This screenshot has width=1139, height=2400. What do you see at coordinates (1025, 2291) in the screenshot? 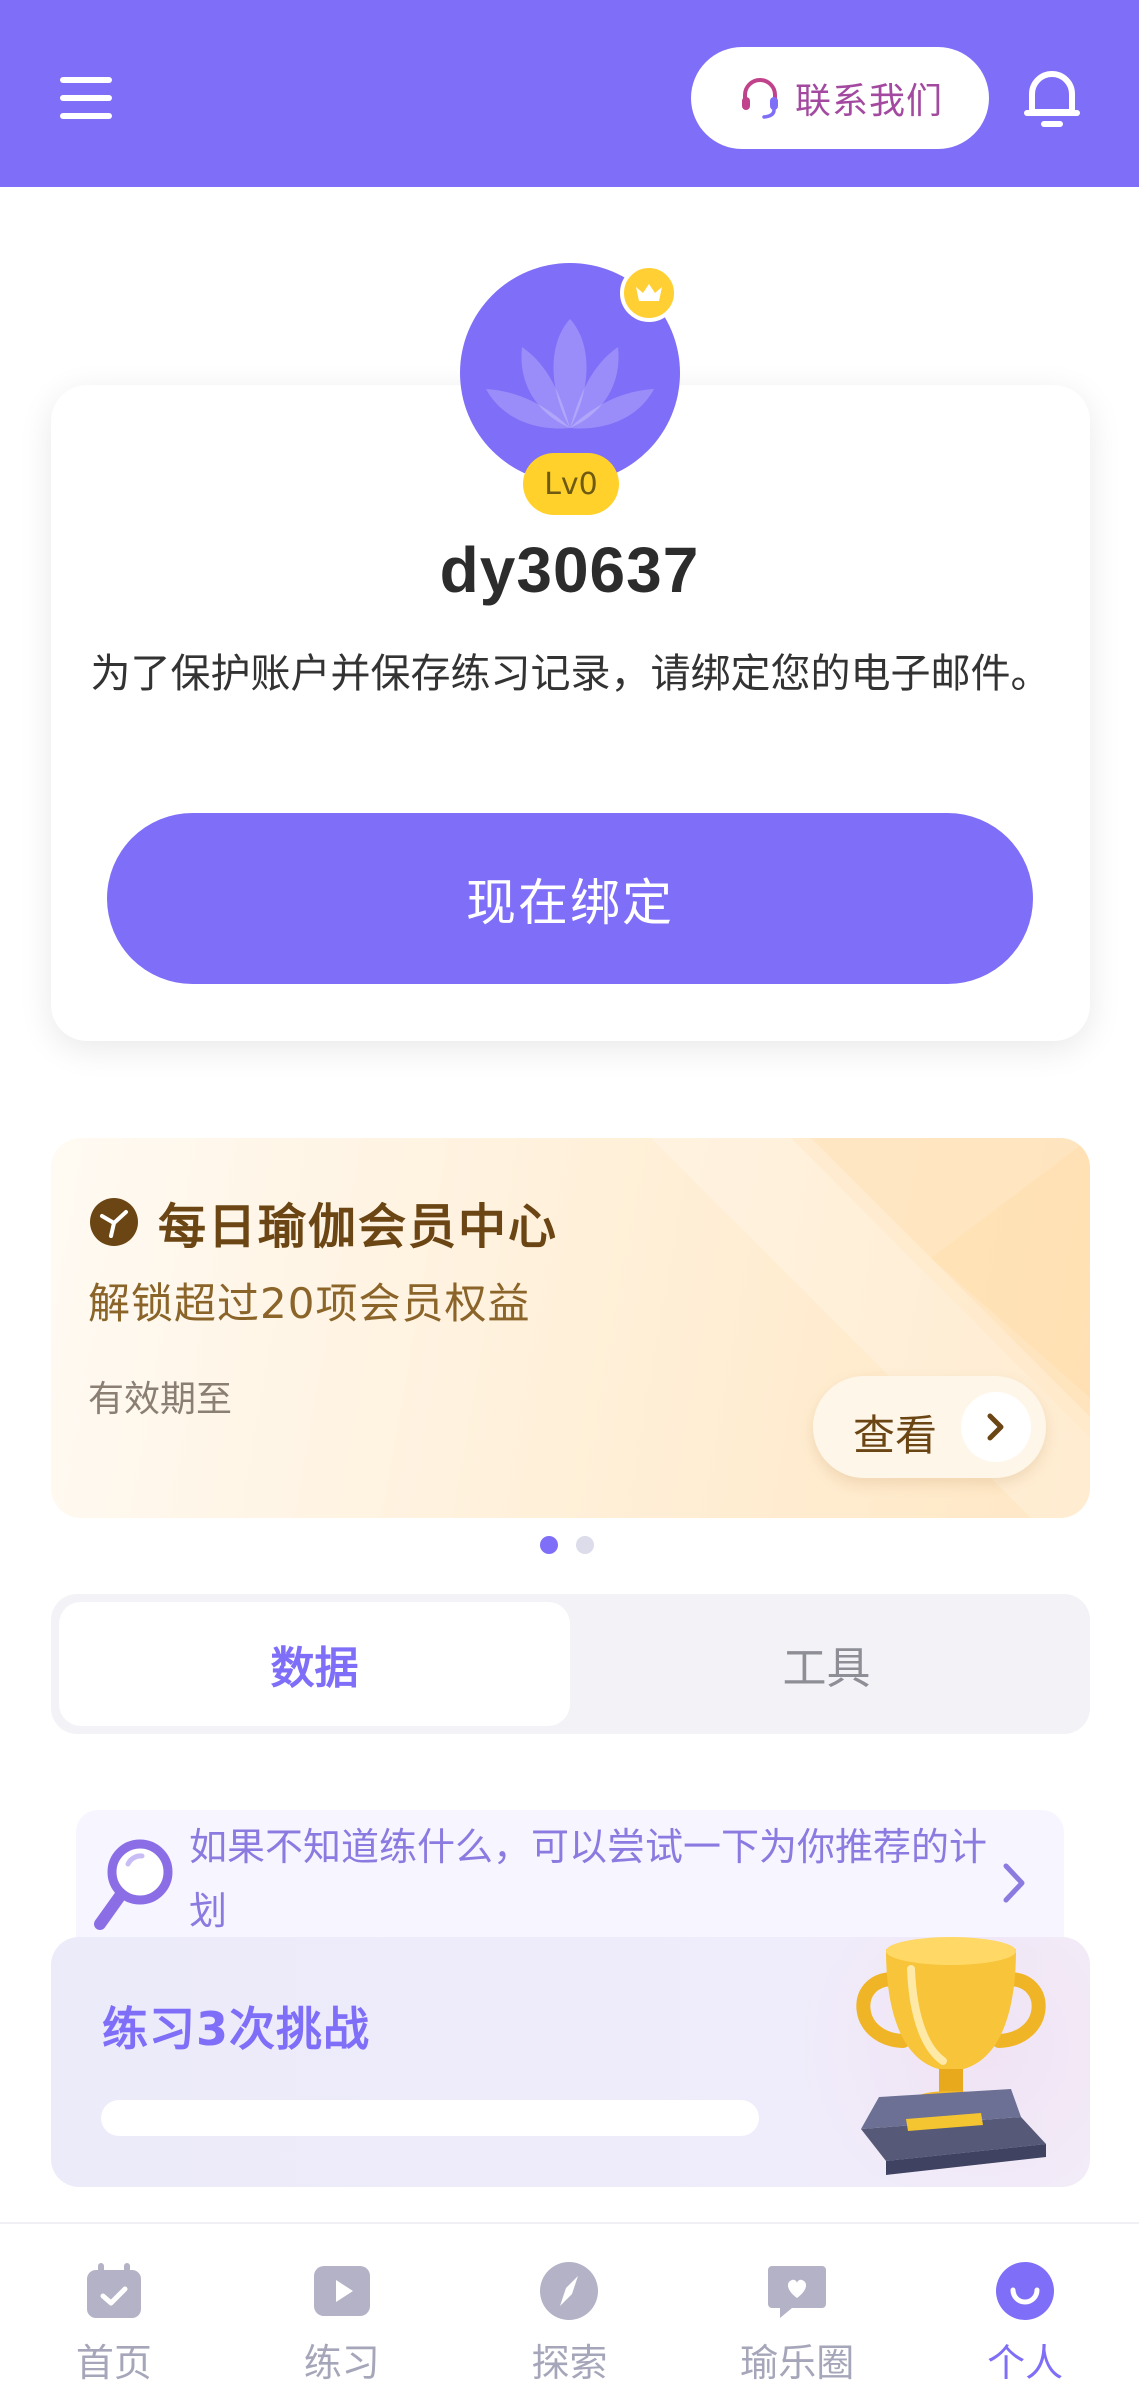
I see `profile-smile-icon` at bounding box center [1025, 2291].